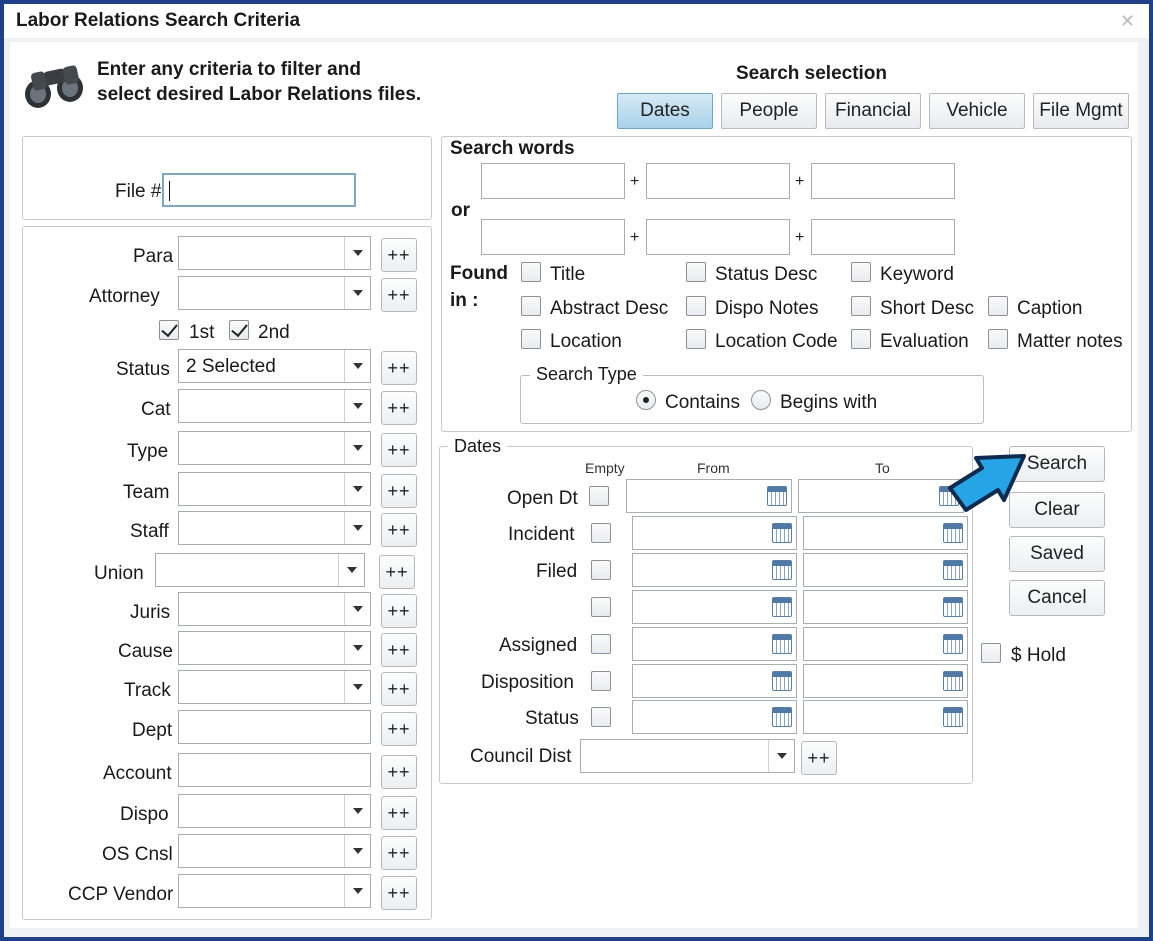 Image resolution: width=1153 pixels, height=941 pixels. What do you see at coordinates (399, 893) in the screenshot?
I see `ccp-vendor-add-button: ++` at bounding box center [399, 893].